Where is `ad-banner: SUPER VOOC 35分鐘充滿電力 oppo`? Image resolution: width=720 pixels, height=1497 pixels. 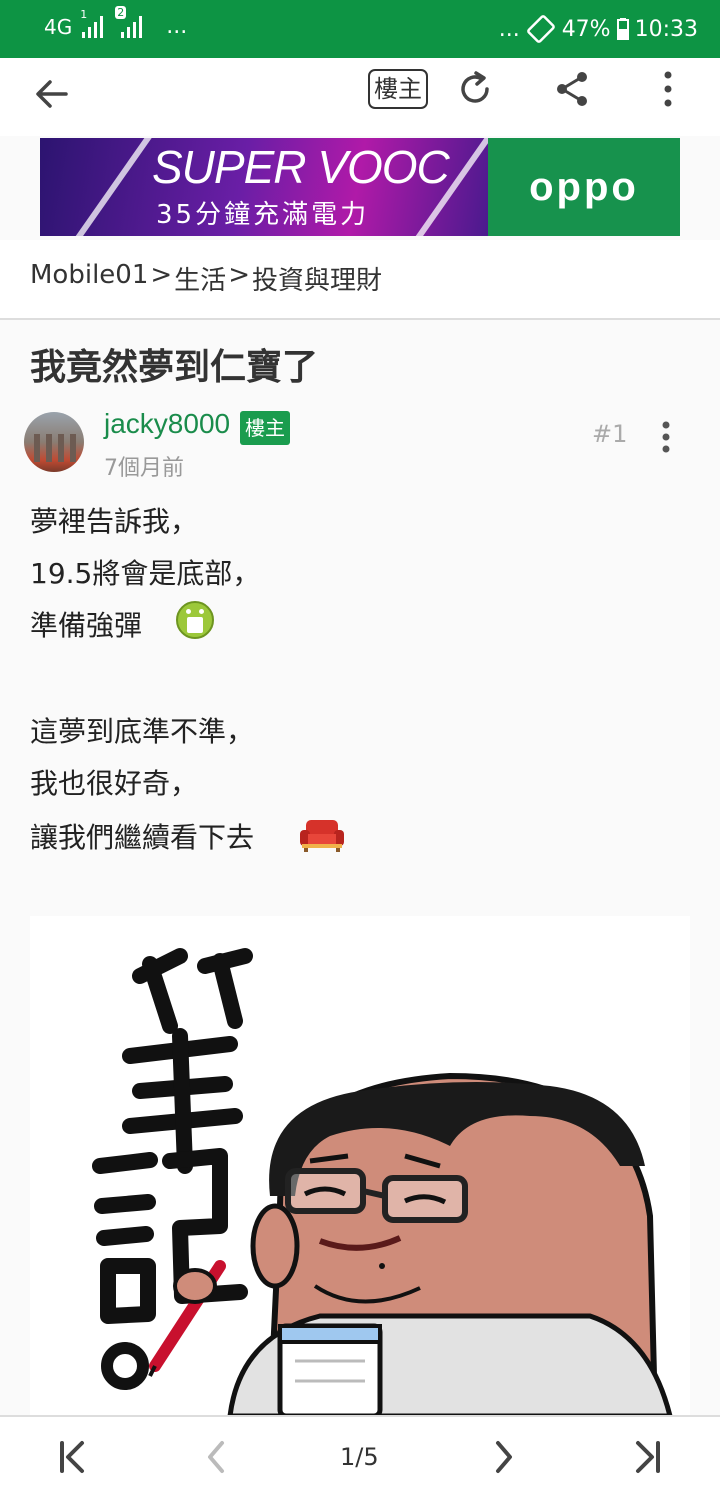 ad-banner: SUPER VOOC 35分鐘充滿電力 oppo is located at coordinates (360, 187).